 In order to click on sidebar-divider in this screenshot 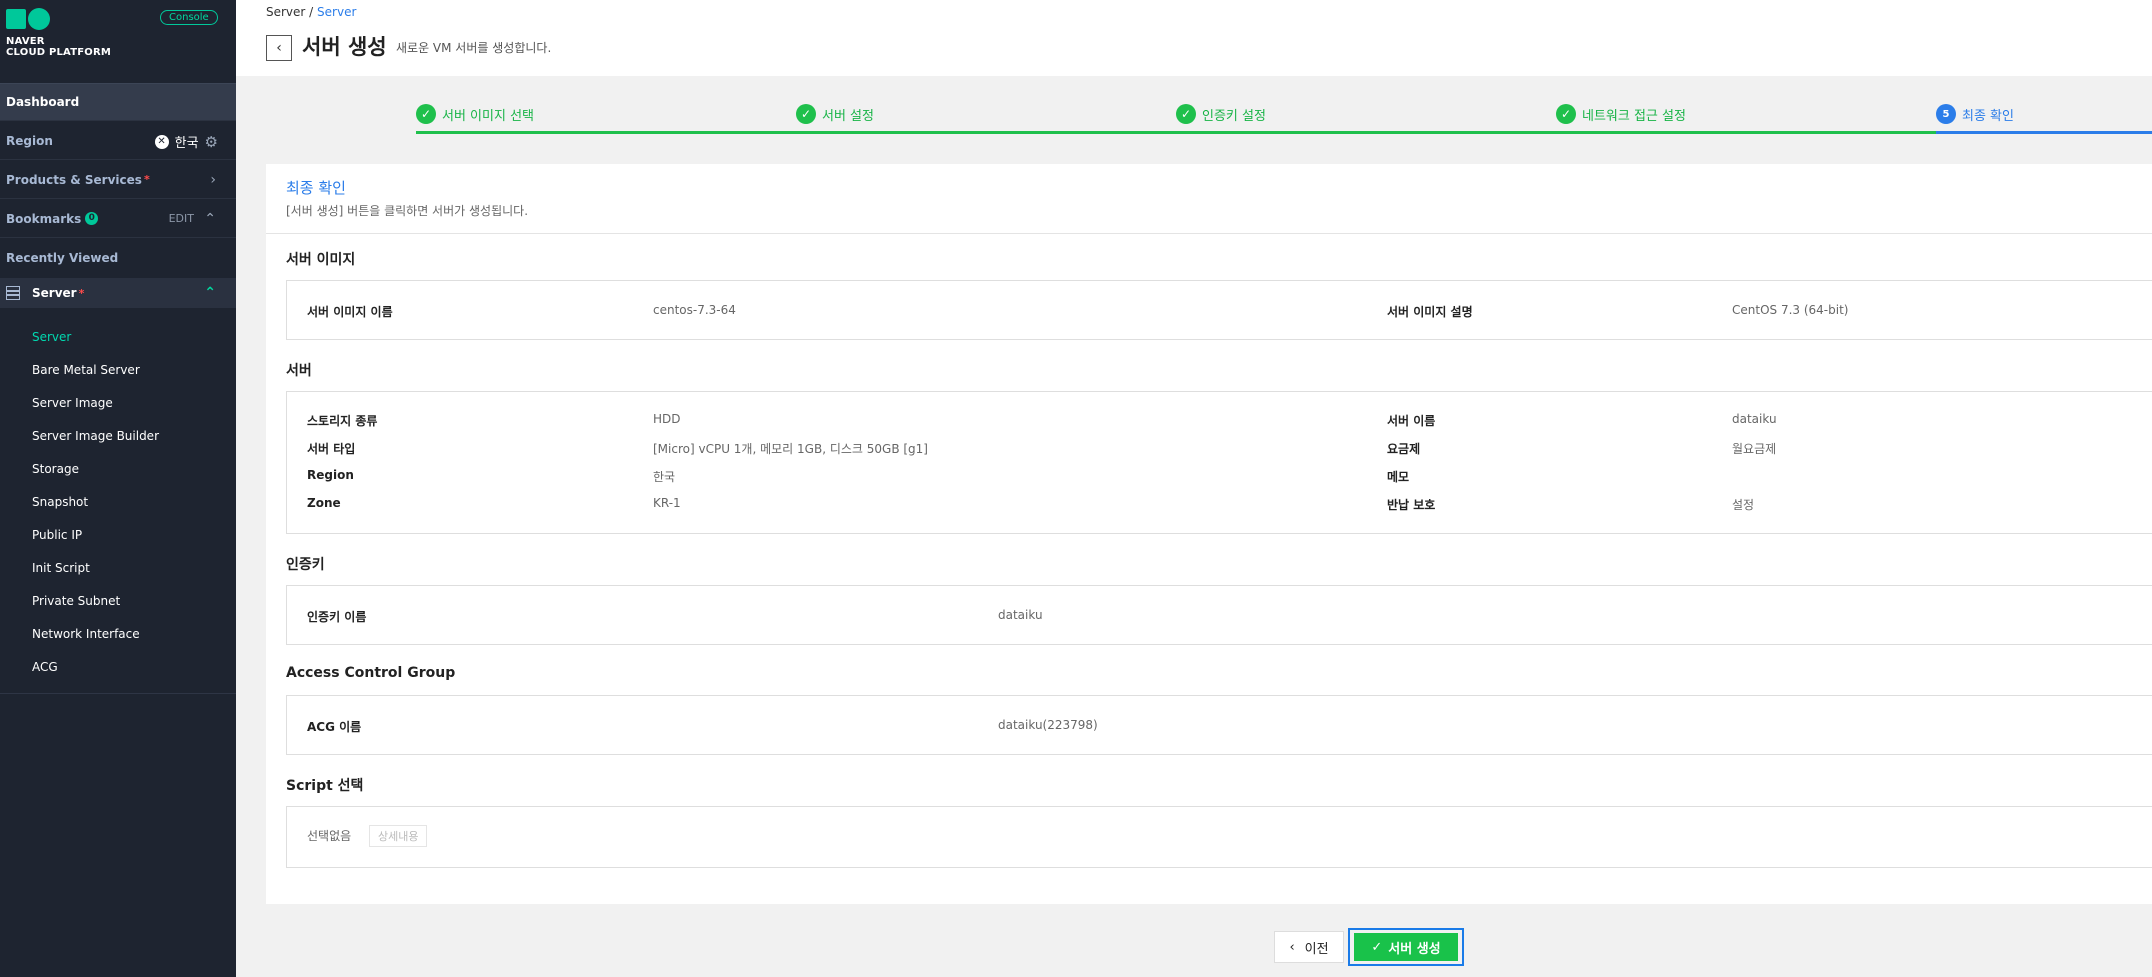, I will do `click(118, 693)`.